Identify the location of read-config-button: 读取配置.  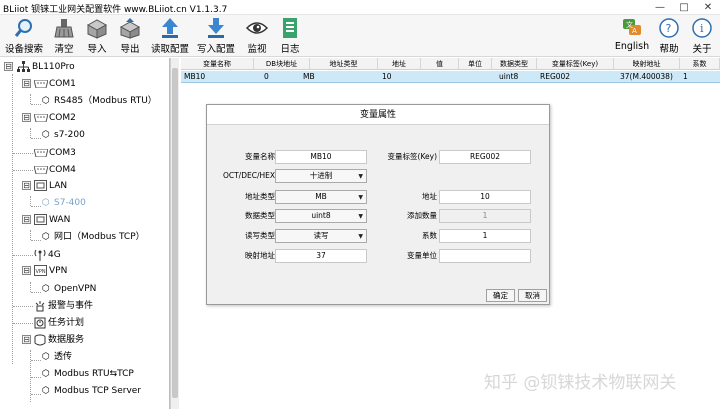
(170, 36).